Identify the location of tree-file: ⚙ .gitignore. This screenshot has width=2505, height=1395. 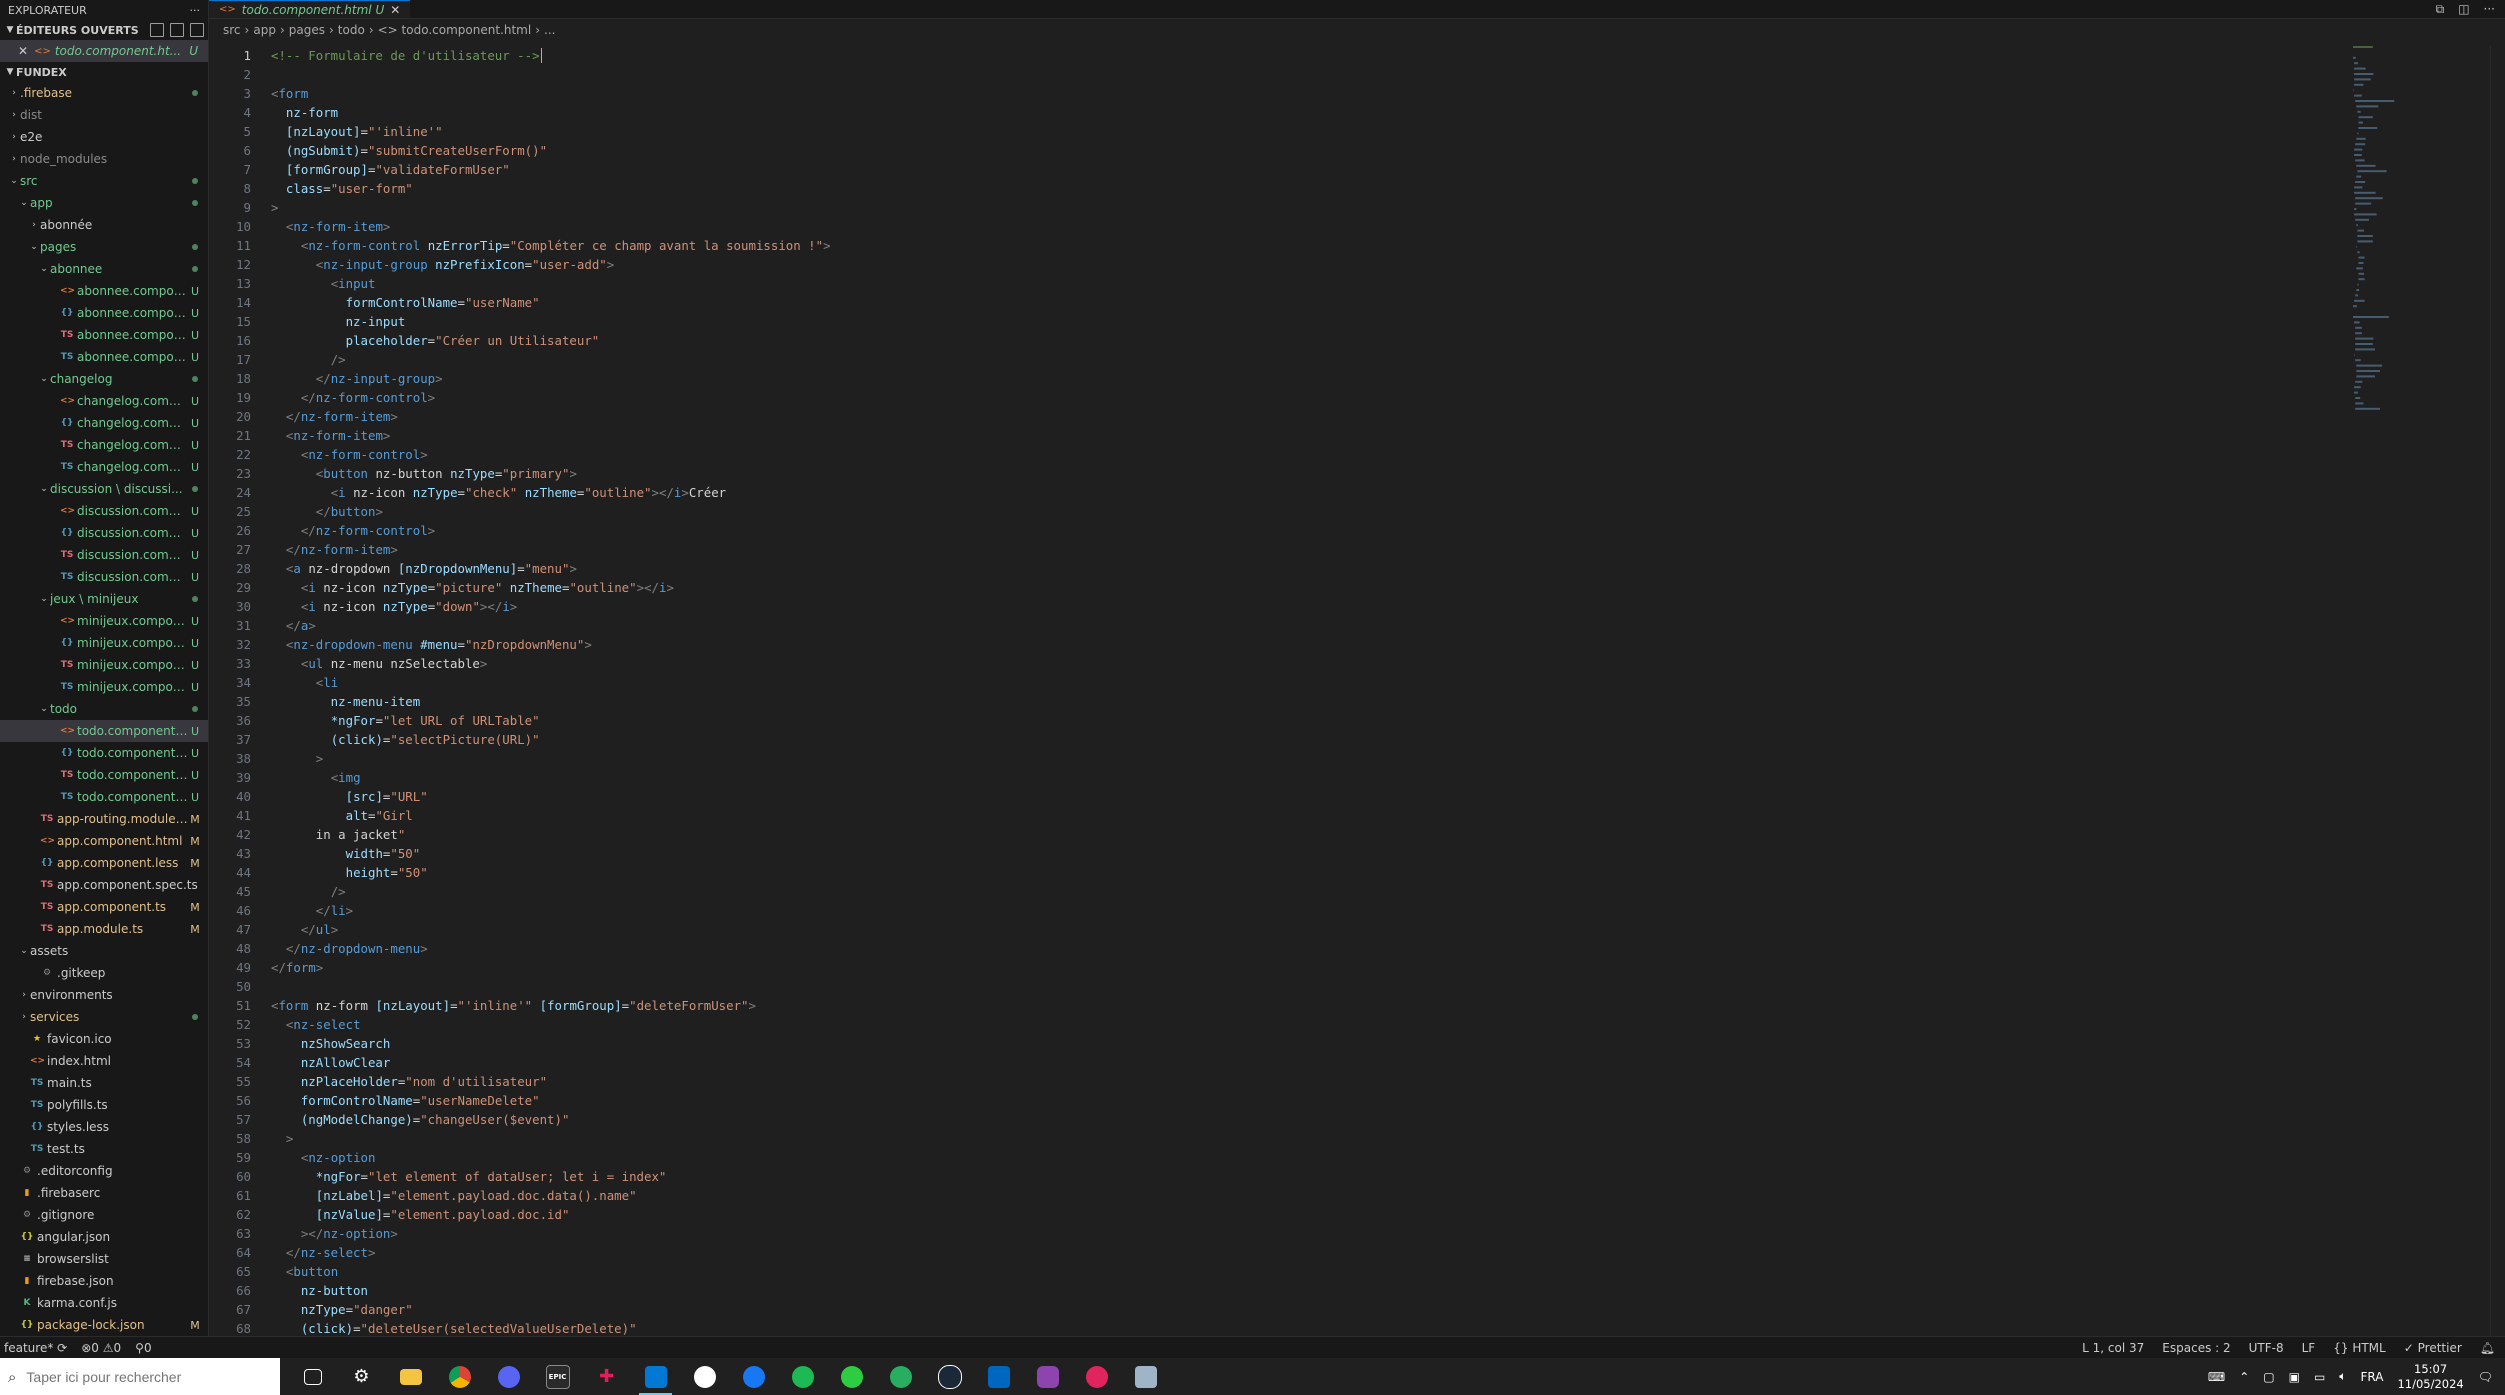
(104, 1215).